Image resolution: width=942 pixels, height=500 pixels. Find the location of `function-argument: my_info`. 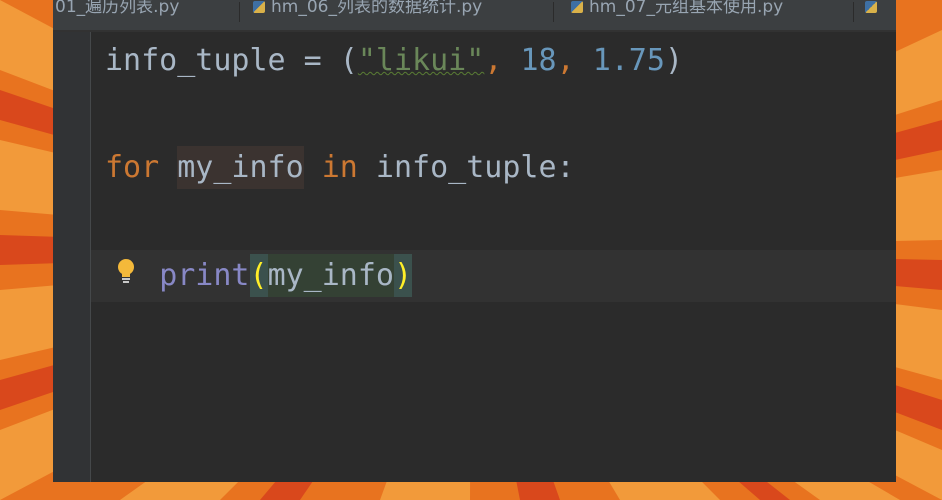

function-argument: my_info is located at coordinates (330, 275).